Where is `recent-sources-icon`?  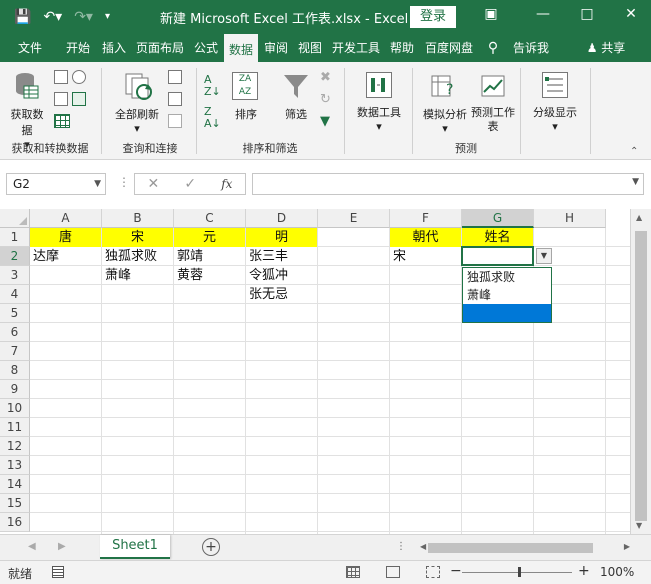
recent-sources-icon is located at coordinates (79, 99).